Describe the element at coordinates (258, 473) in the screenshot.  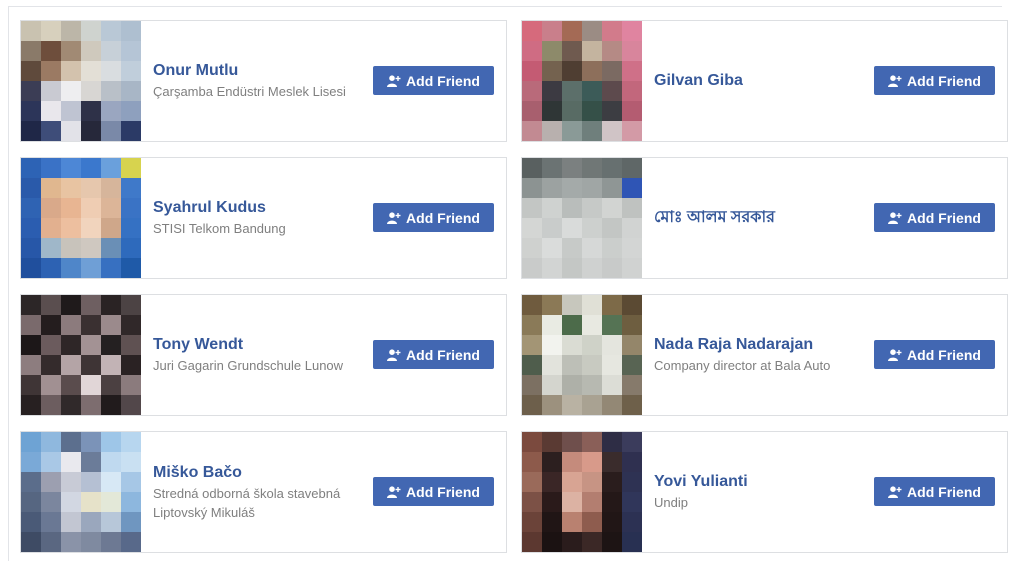
I see `profile-name-link: Miško Bačo` at that location.